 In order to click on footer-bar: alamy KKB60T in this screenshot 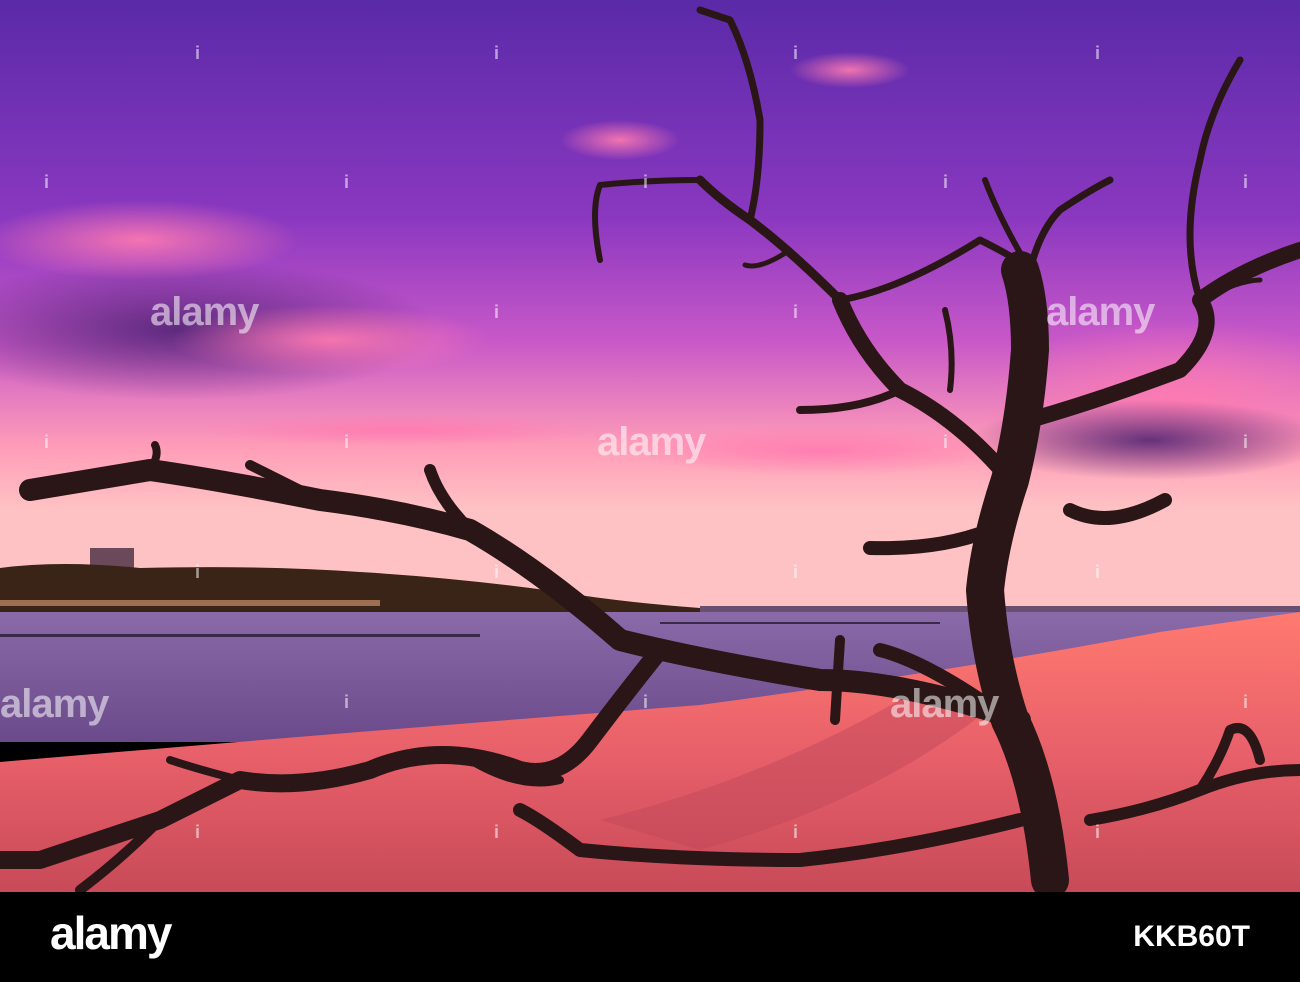, I will do `click(650, 937)`.